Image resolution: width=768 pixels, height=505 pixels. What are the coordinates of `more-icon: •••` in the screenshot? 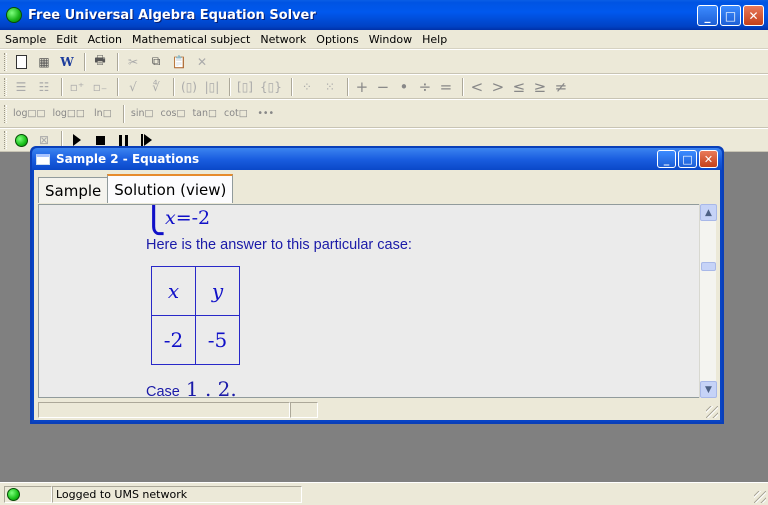 It's located at (266, 114).